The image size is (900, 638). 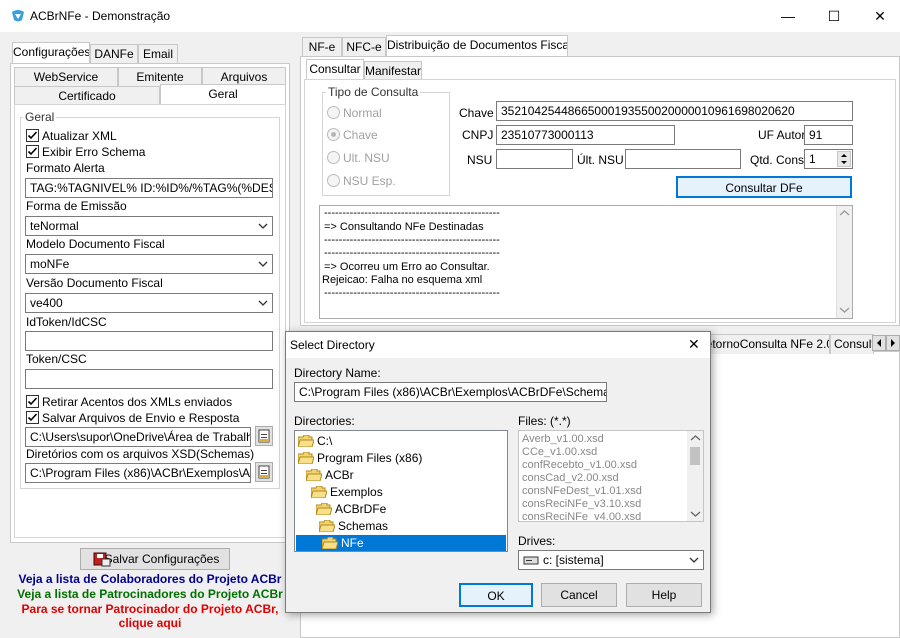 What do you see at coordinates (333, 134) in the screenshot?
I see `radio-chave` at bounding box center [333, 134].